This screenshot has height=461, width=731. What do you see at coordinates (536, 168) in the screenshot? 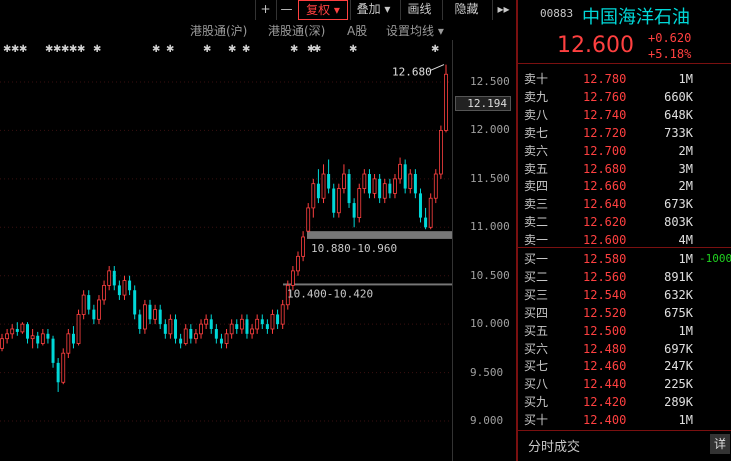
I see `order-level-label: 卖五` at bounding box center [536, 168].